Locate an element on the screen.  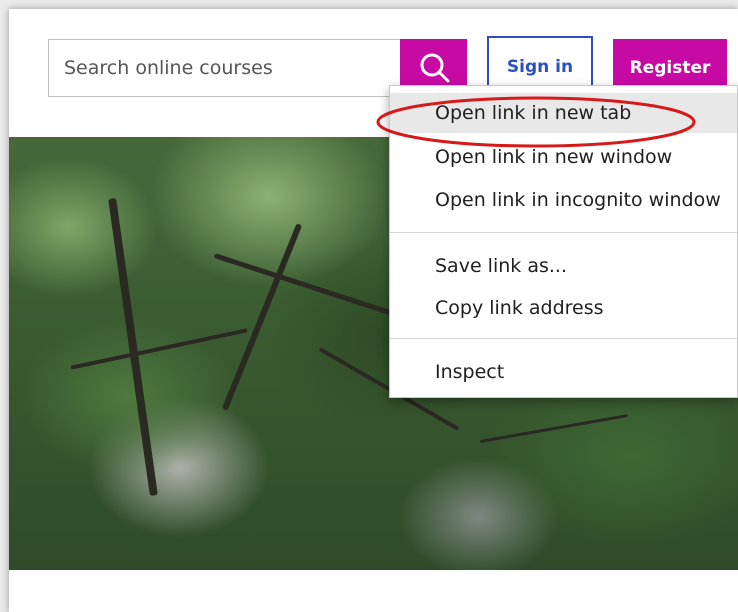
menu-item-open-incognito-window: Open link in incognito window is located at coordinates (563, 200).